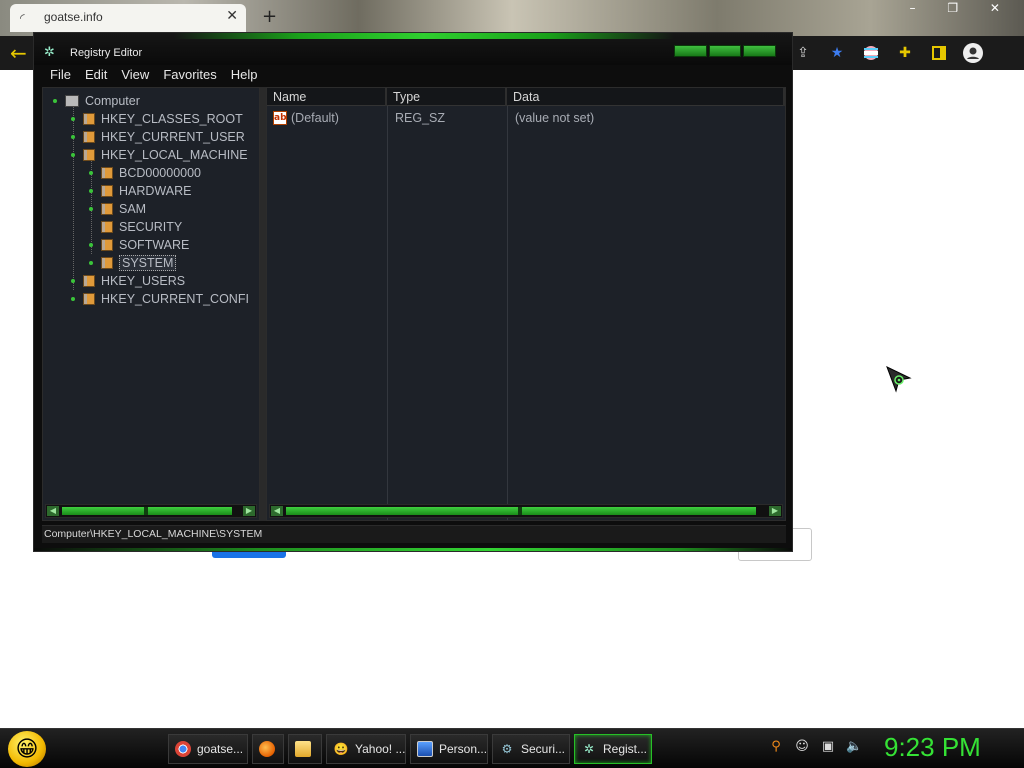 The height and width of the screenshot is (768, 1024). Describe the element at coordinates (175, 299) in the screenshot. I see `tree-label: HKEY_CURRENT_CONFI` at that location.